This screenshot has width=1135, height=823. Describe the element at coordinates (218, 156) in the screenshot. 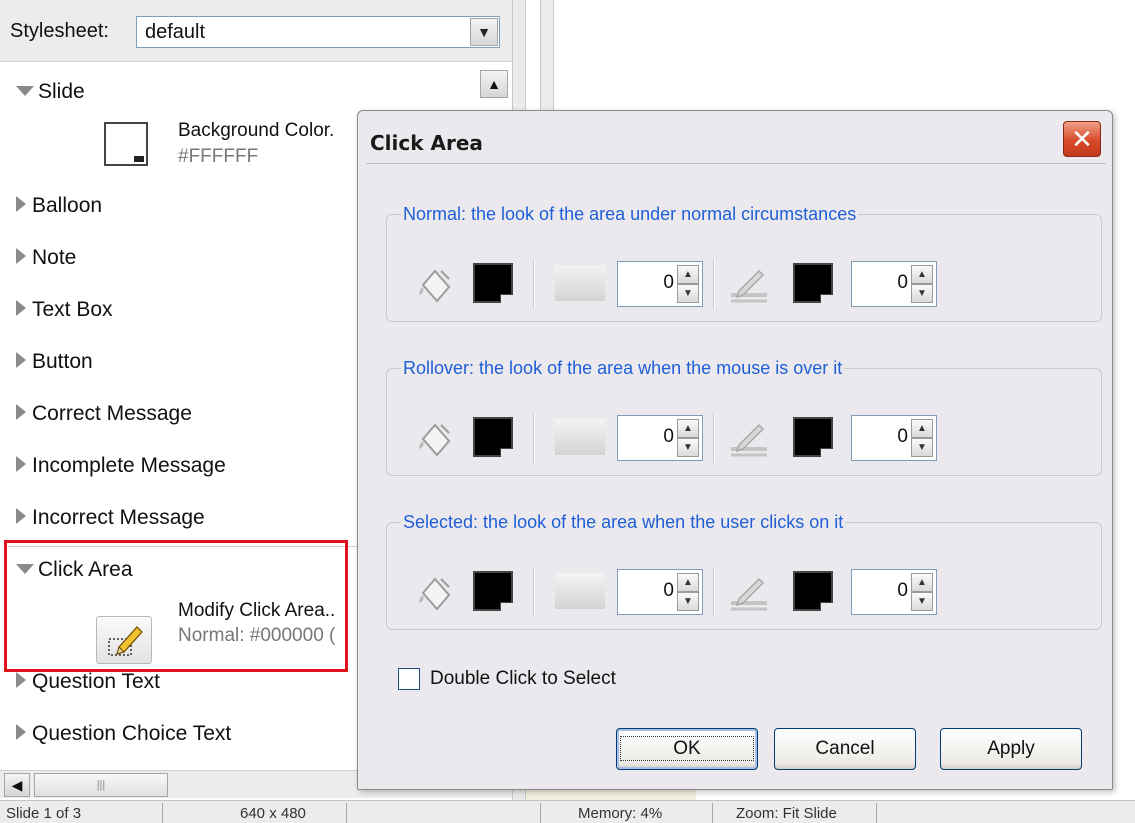

I see `background-color-value: #FFFFFF` at that location.